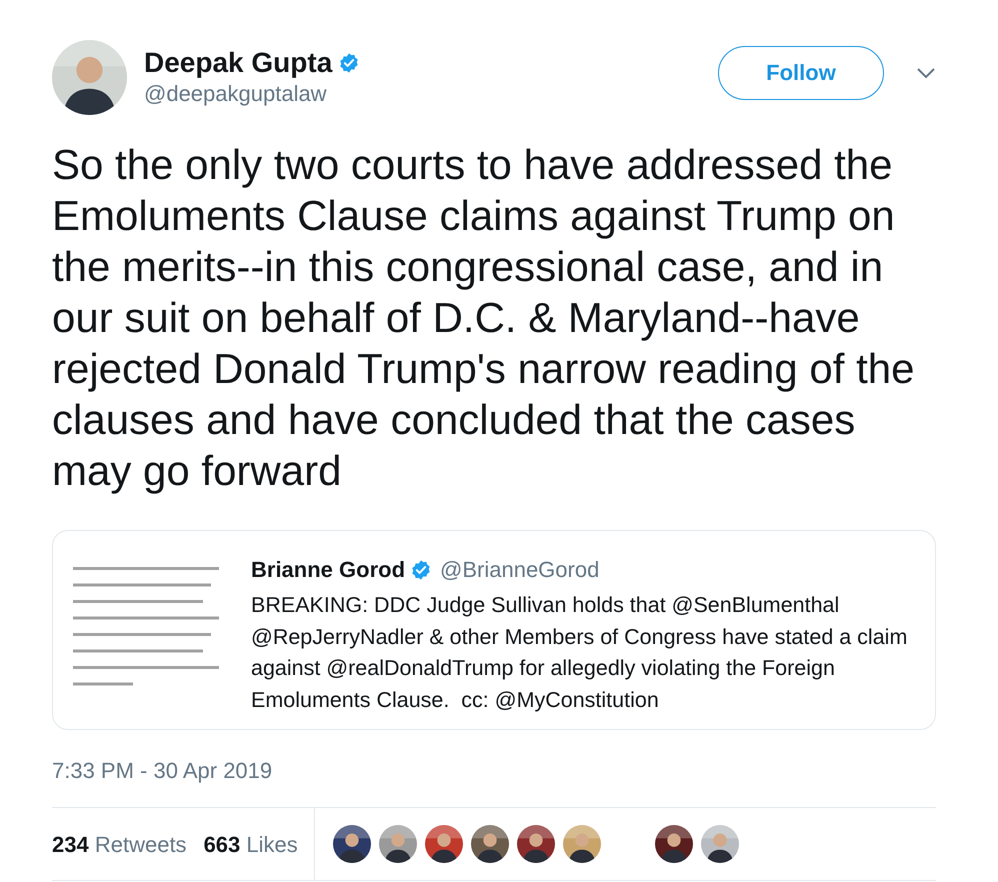 This screenshot has width=998, height=882. I want to click on stat-link: 234 Retweets, so click(119, 844).